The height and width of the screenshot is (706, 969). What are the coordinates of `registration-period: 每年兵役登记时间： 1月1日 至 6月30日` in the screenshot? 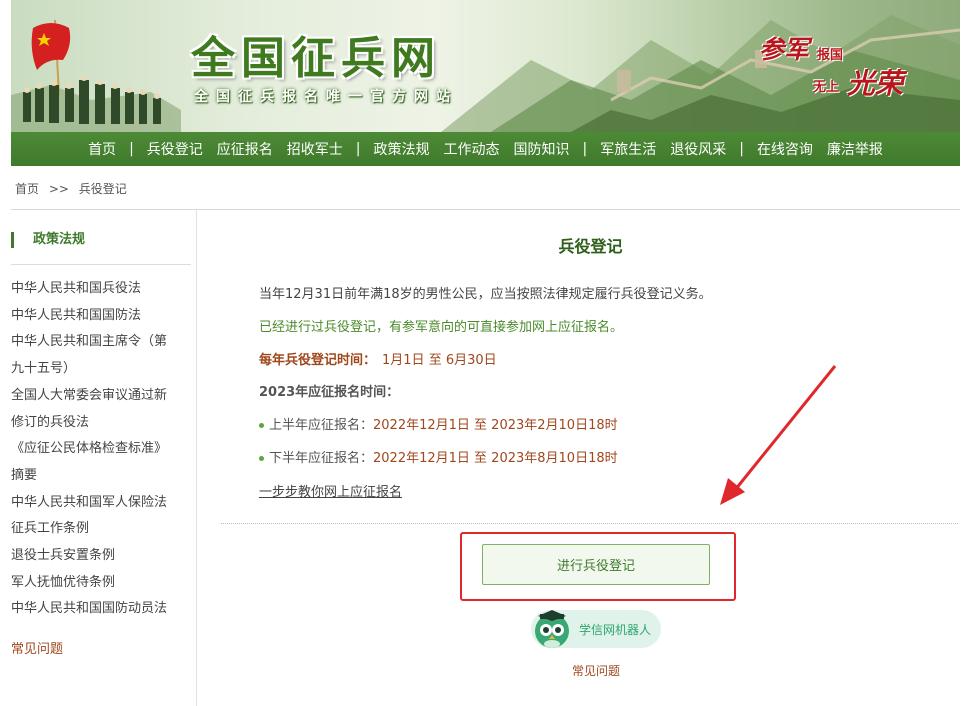 It's located at (378, 358).